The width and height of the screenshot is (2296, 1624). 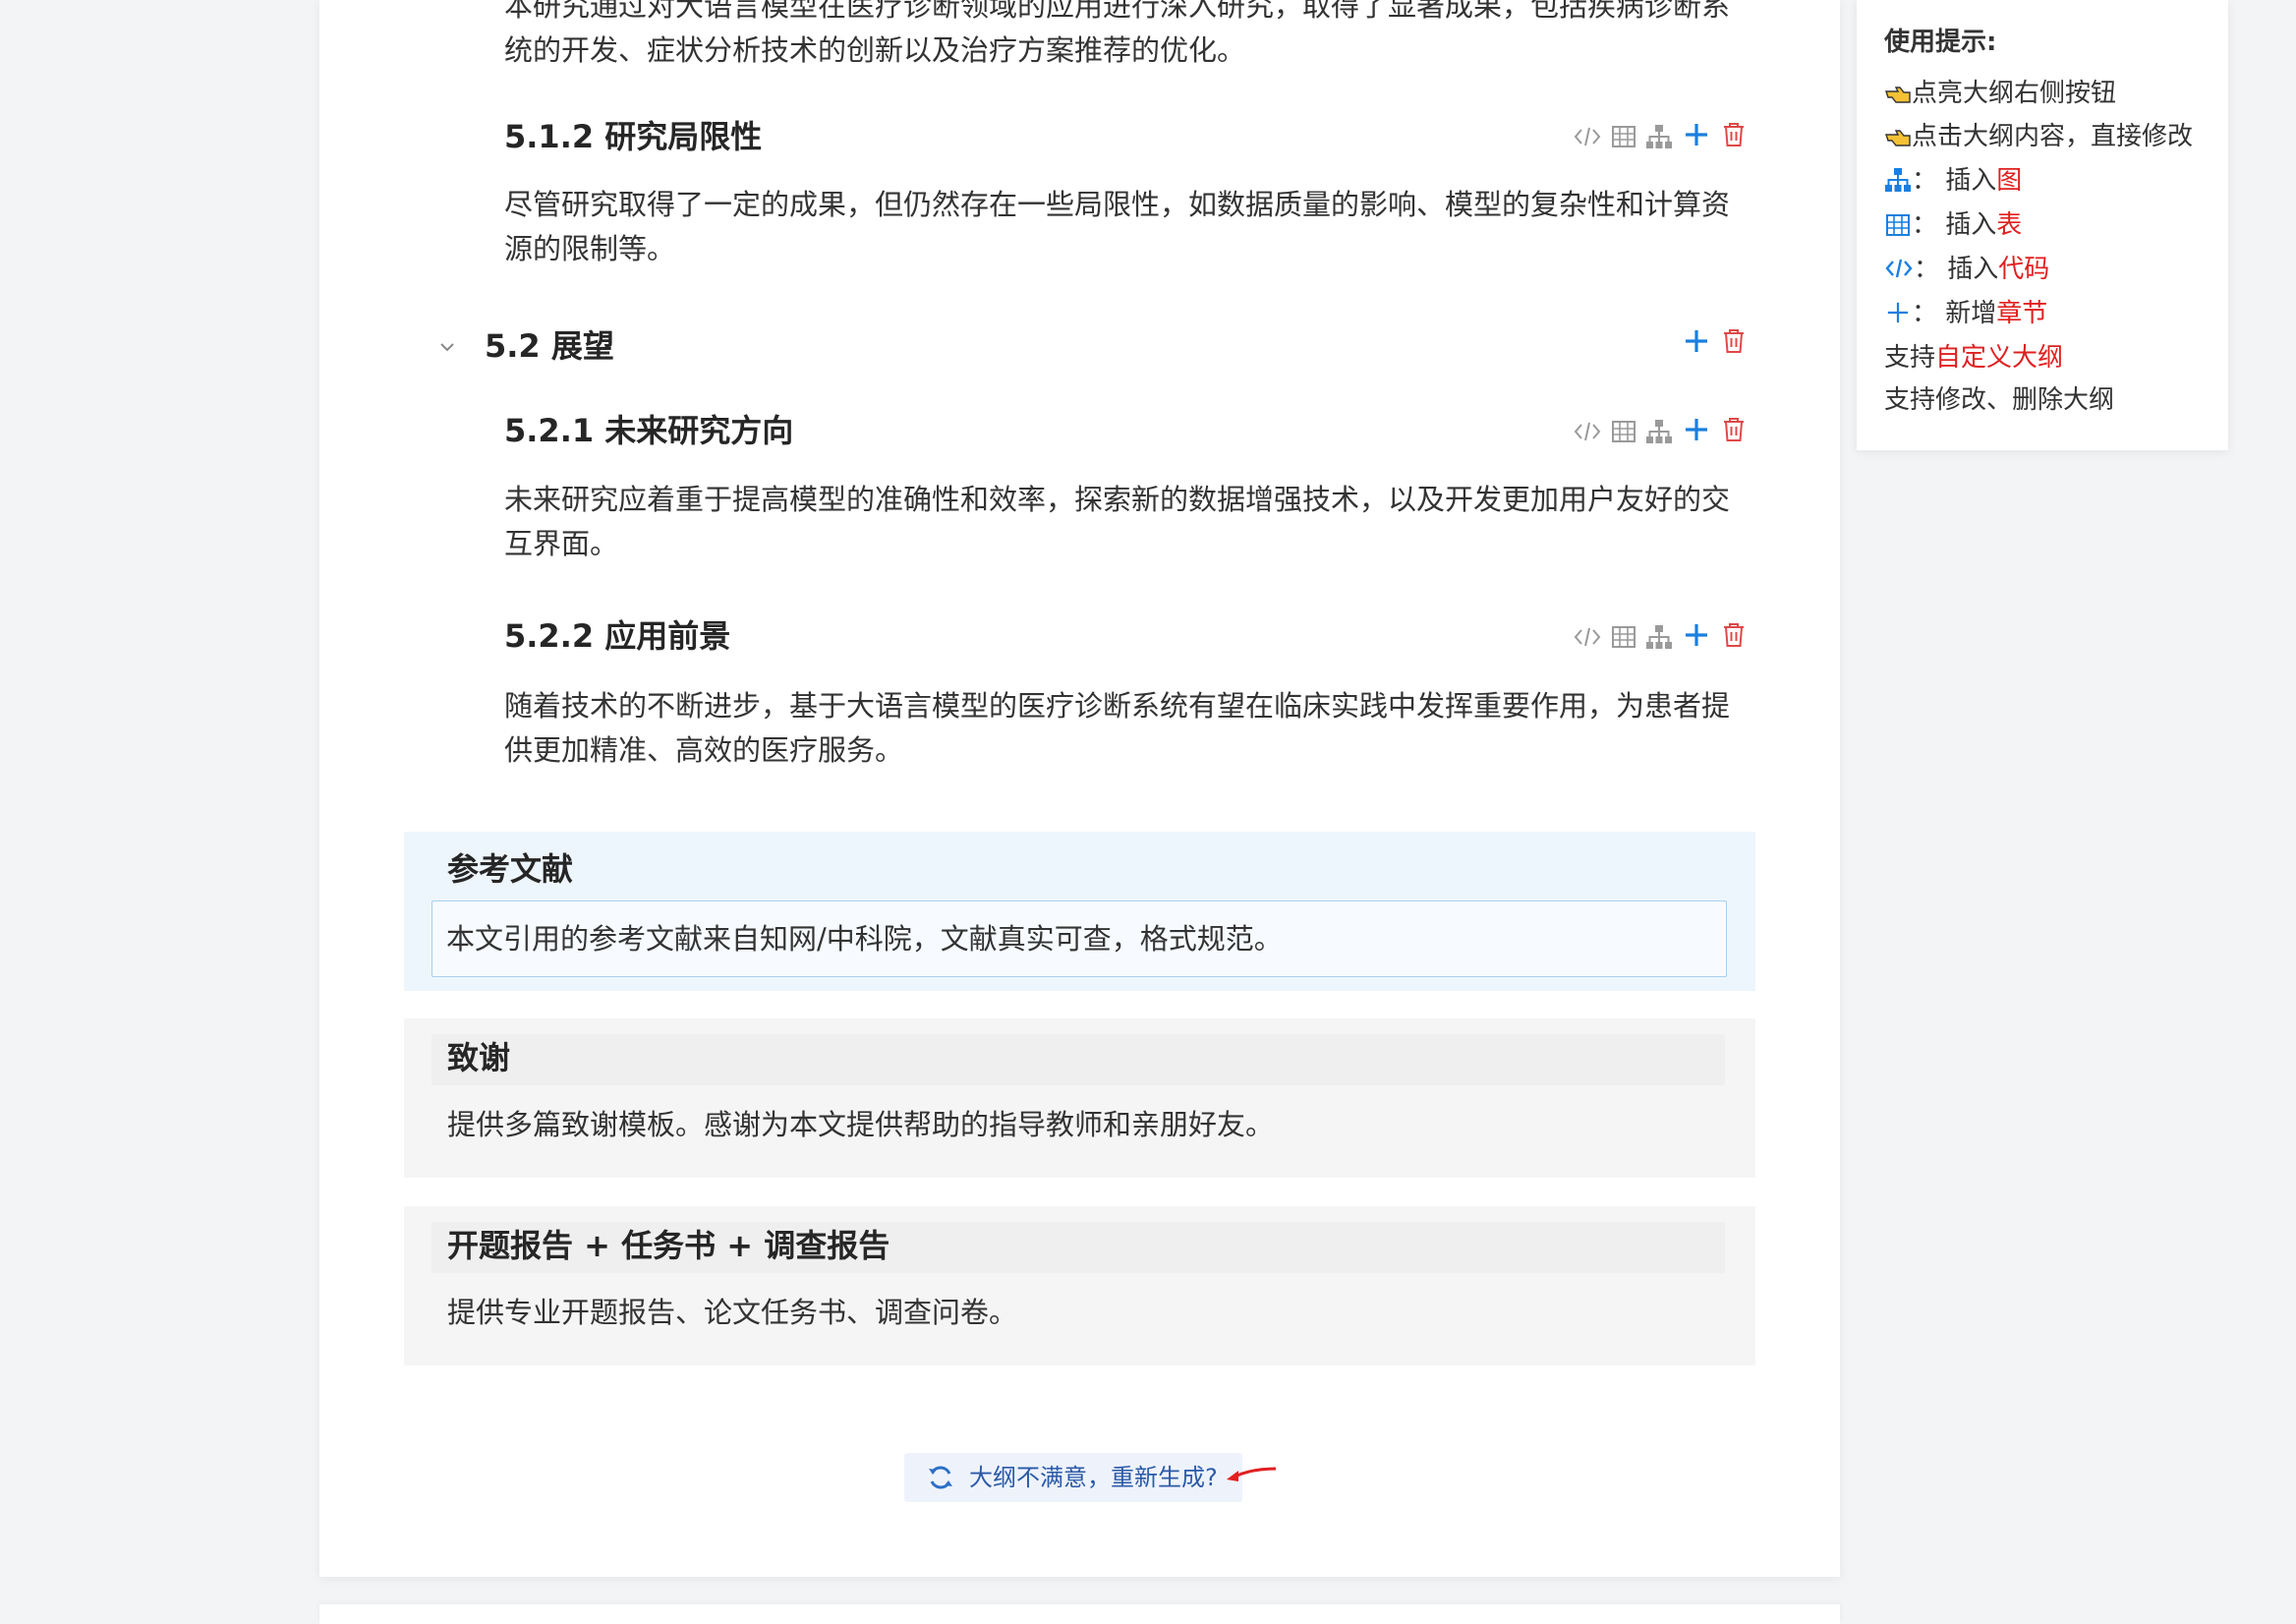 I want to click on regenerate-button: 大纲不满意，重新生成?, so click(x=1073, y=1477).